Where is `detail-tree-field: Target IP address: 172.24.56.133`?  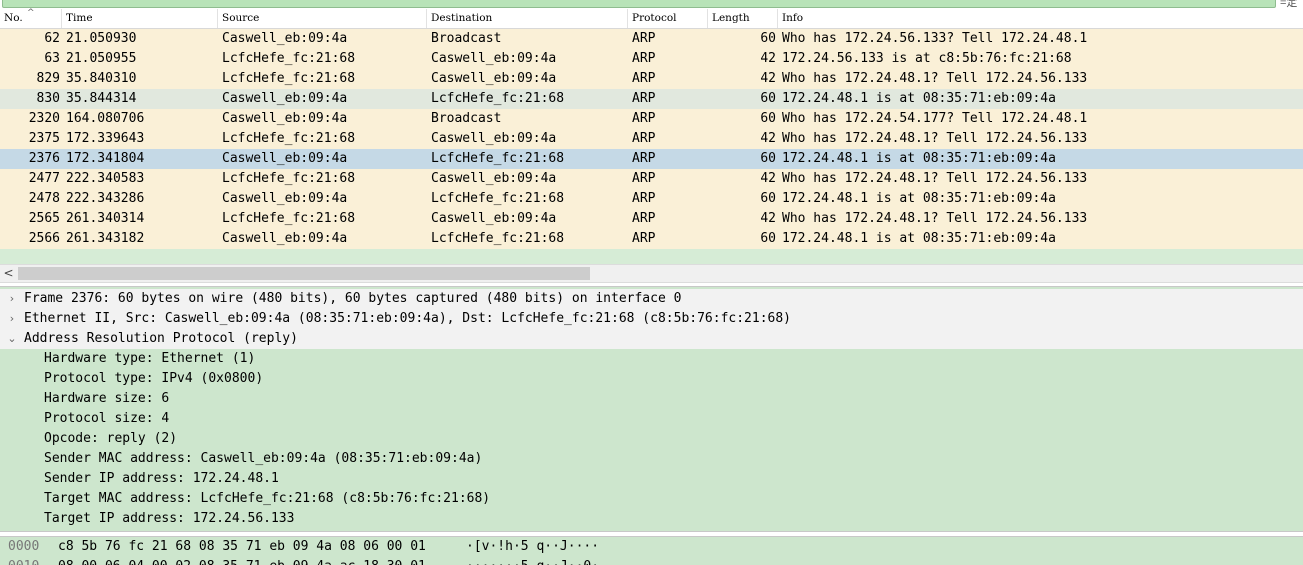 detail-tree-field: Target IP address: 172.24.56.133 is located at coordinates (651, 519).